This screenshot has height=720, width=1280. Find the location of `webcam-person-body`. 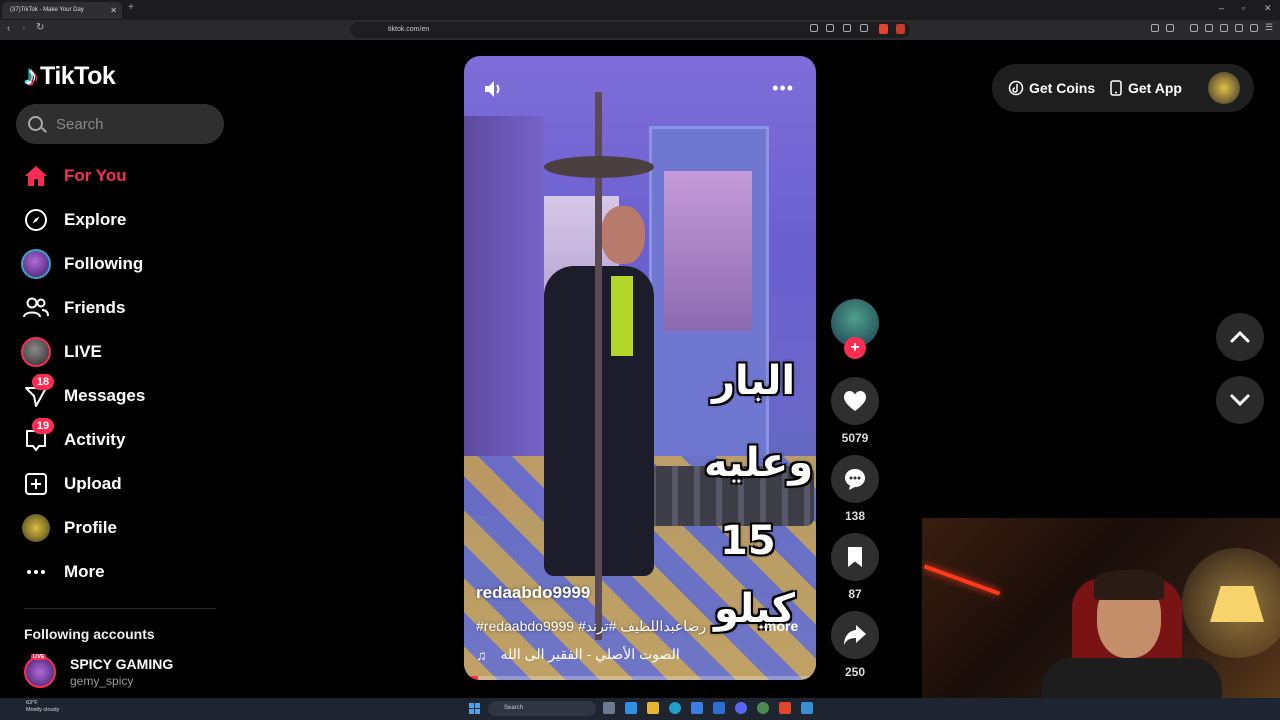

webcam-person-body is located at coordinates (1132, 678).